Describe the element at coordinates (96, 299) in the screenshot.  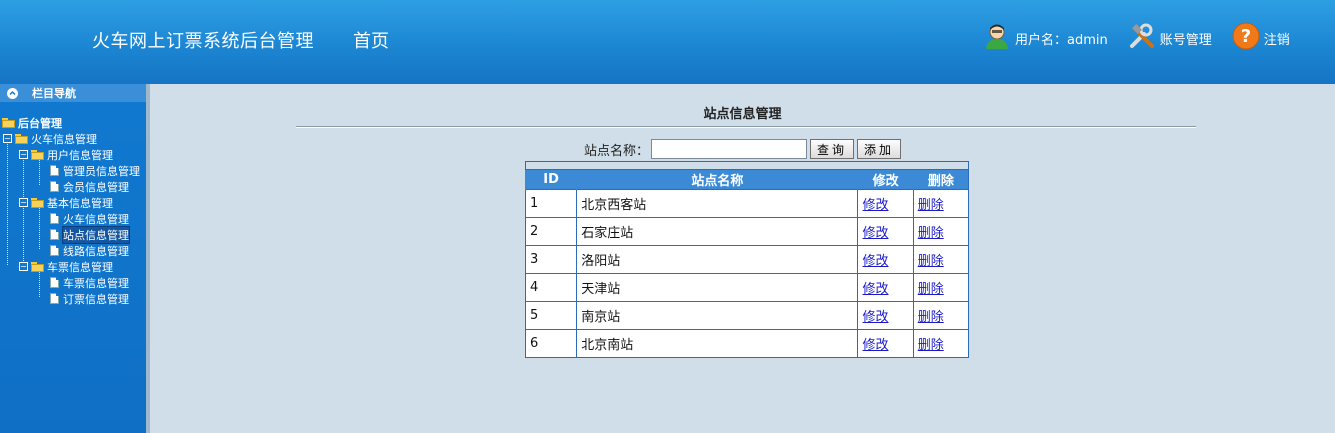
I see `tree-label: 订票信息管理` at that location.